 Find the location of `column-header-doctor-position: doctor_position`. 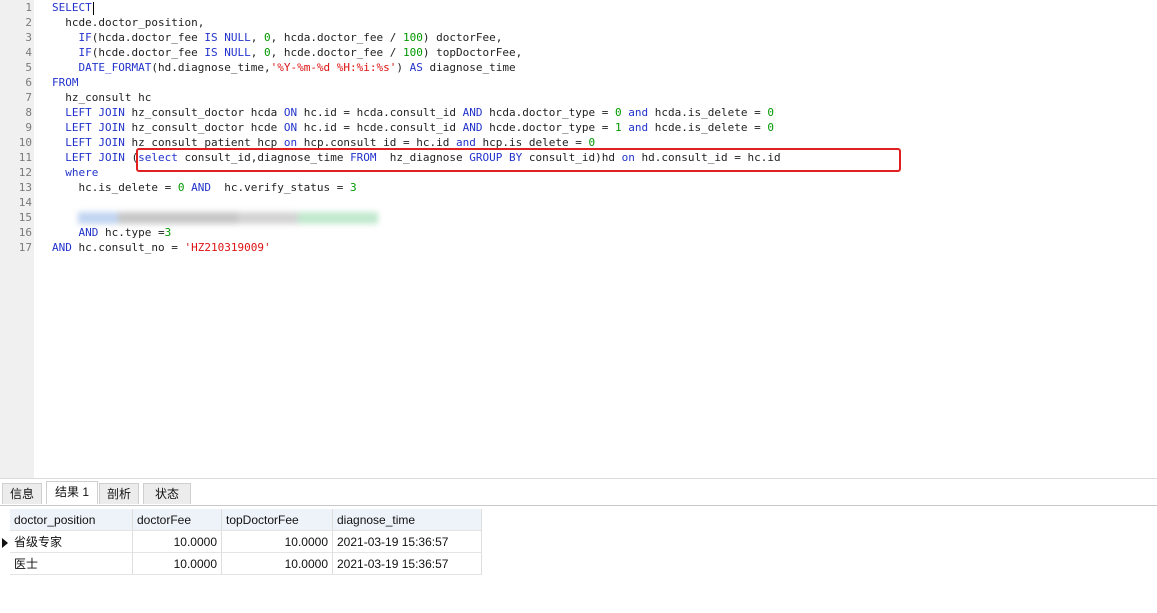

column-header-doctor-position: doctor_position is located at coordinates (71, 520).